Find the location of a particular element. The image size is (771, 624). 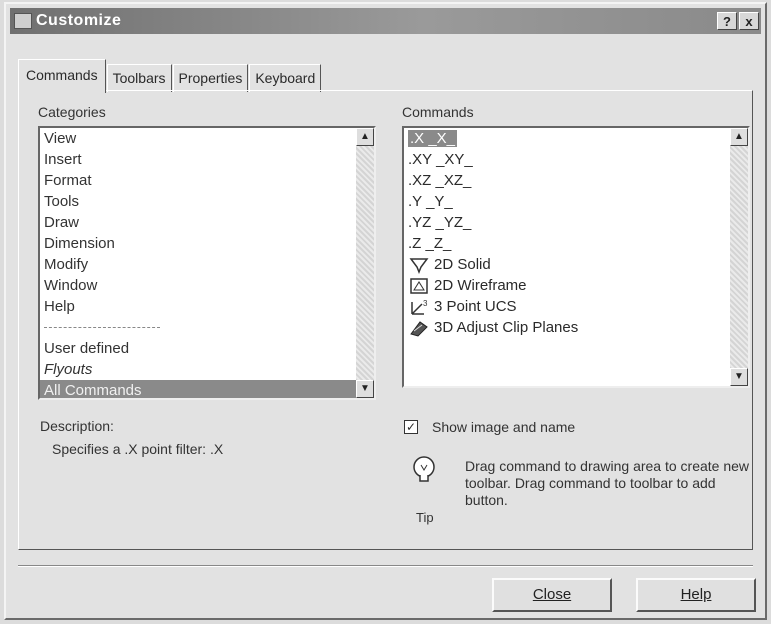

title-bar: Customize ? x is located at coordinates (385, 21).